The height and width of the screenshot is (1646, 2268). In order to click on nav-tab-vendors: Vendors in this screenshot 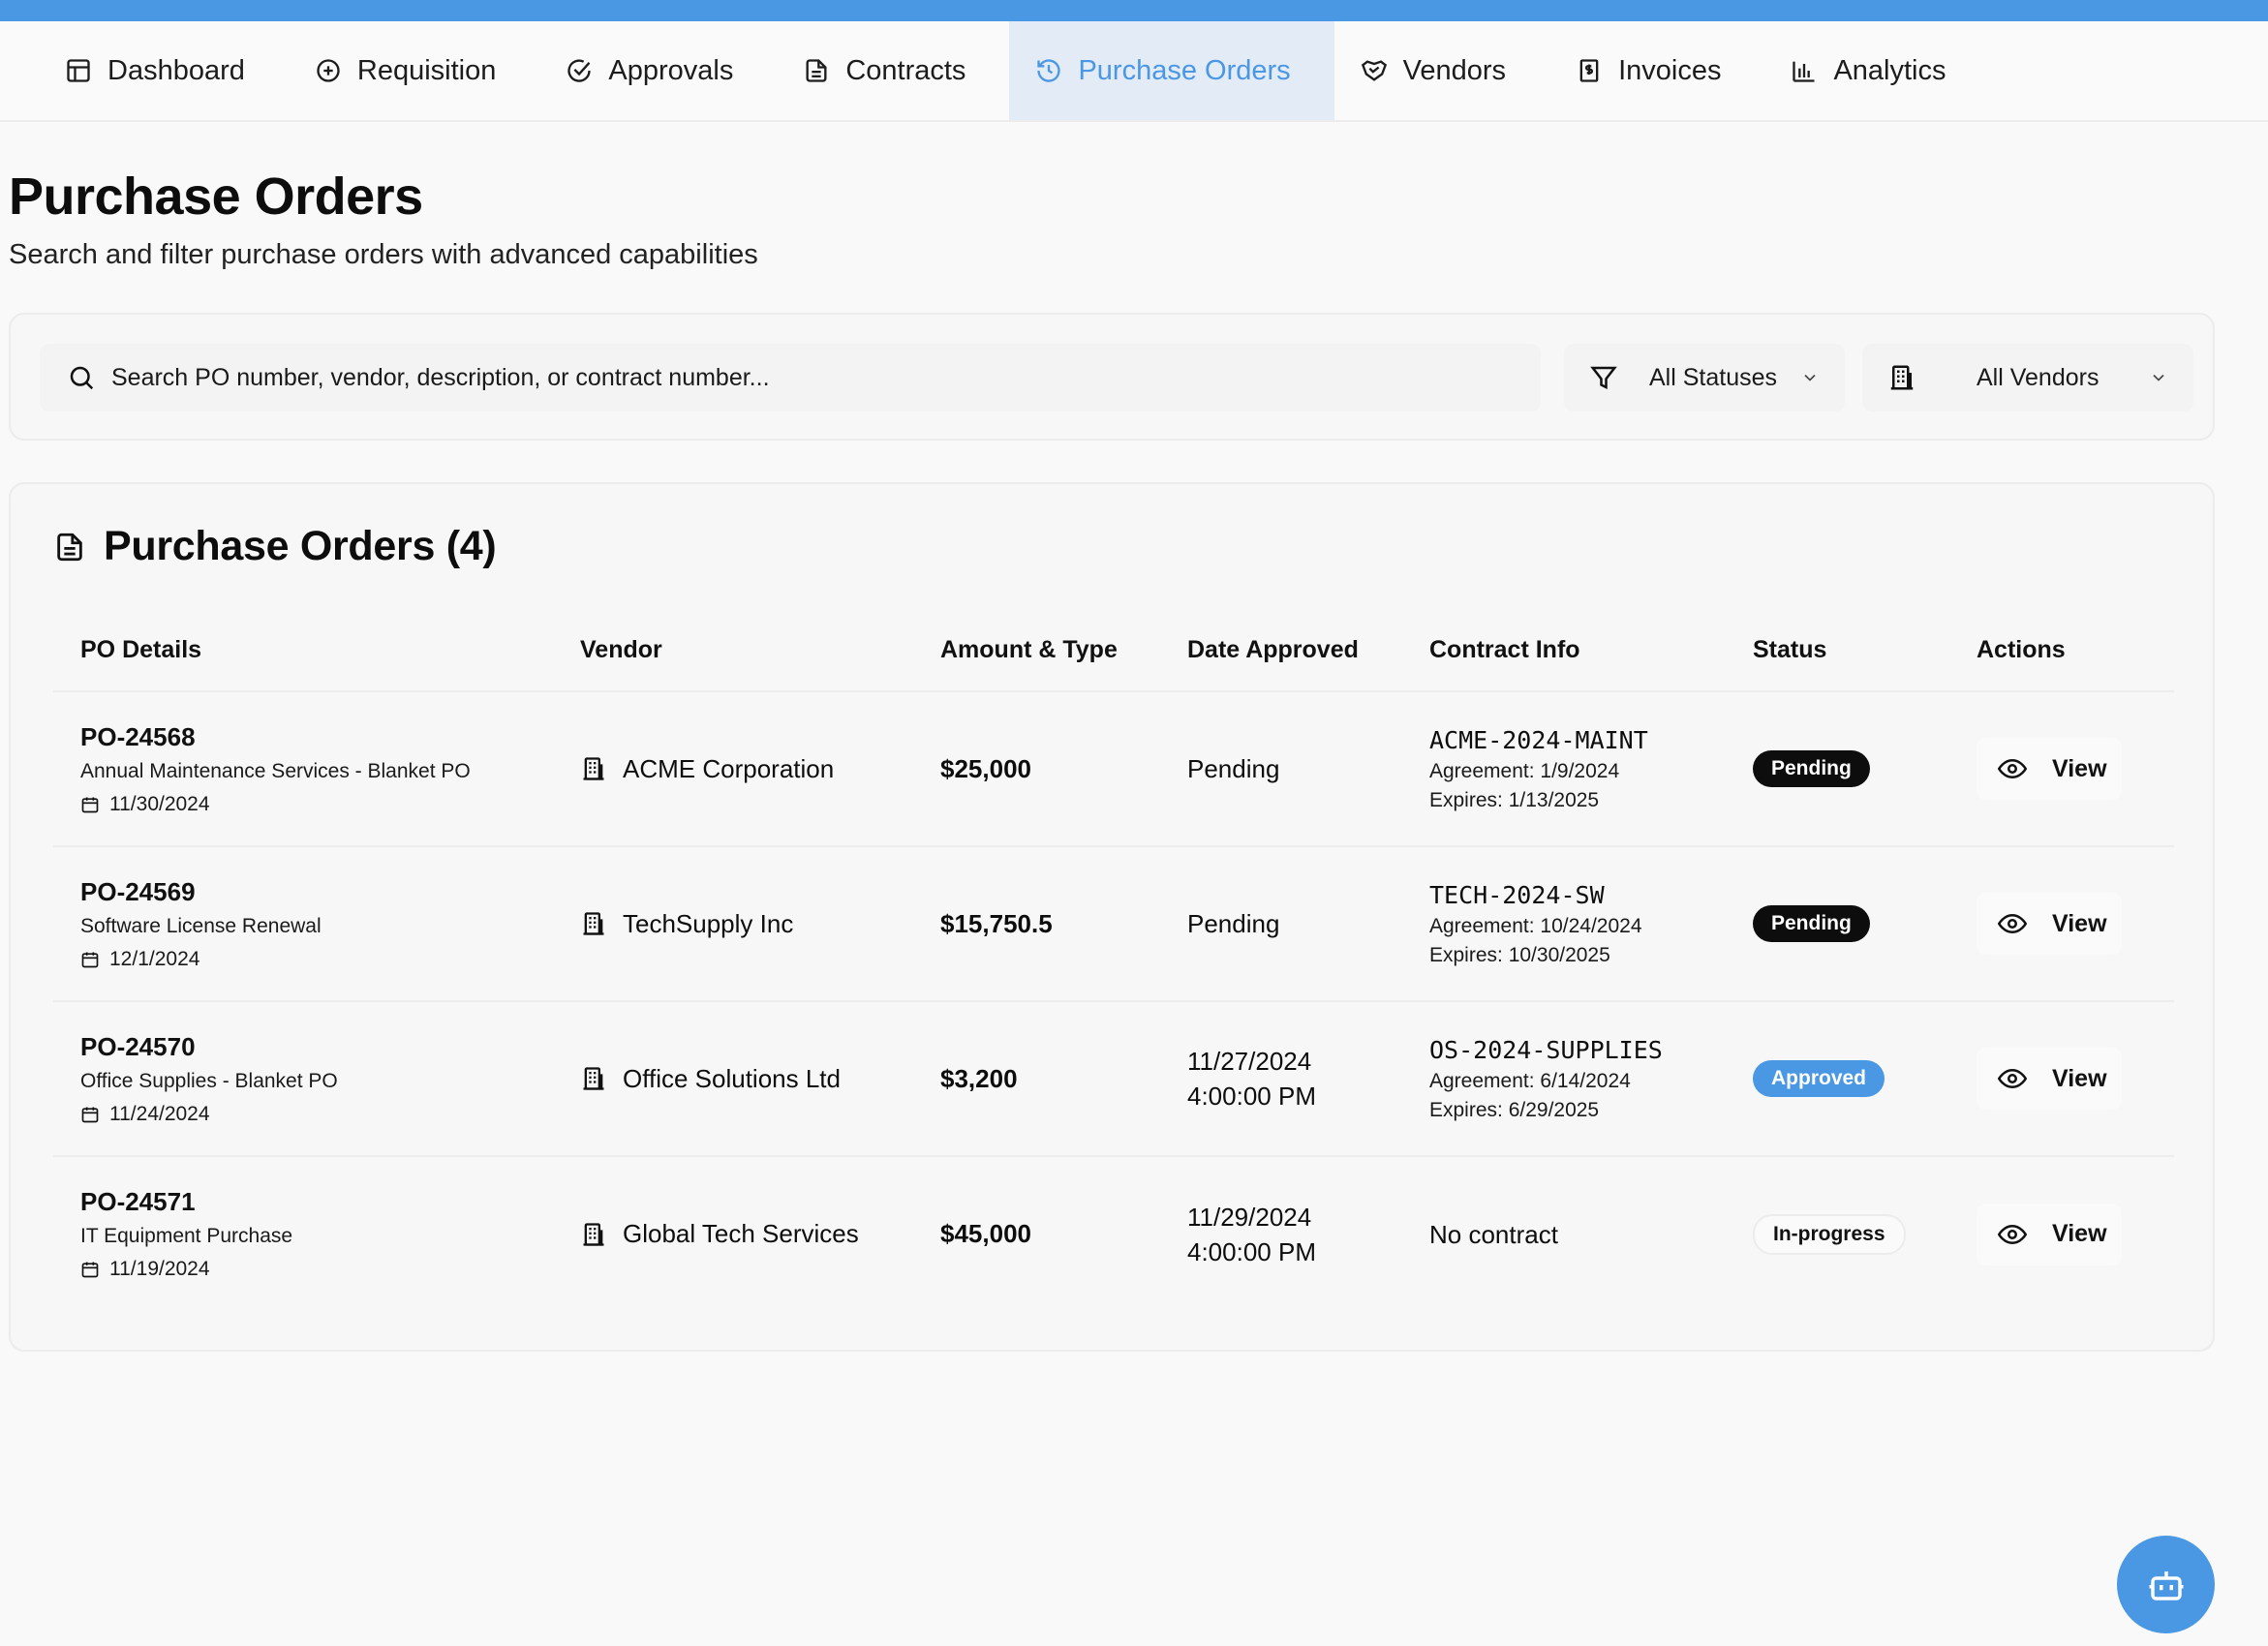, I will do `click(1442, 70)`.